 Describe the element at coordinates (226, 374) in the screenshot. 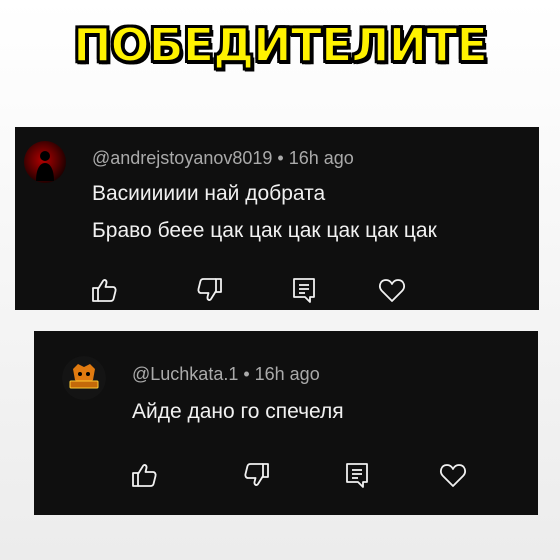

I see `comment-meta: @Luchkata.1 • 16h ago` at that location.